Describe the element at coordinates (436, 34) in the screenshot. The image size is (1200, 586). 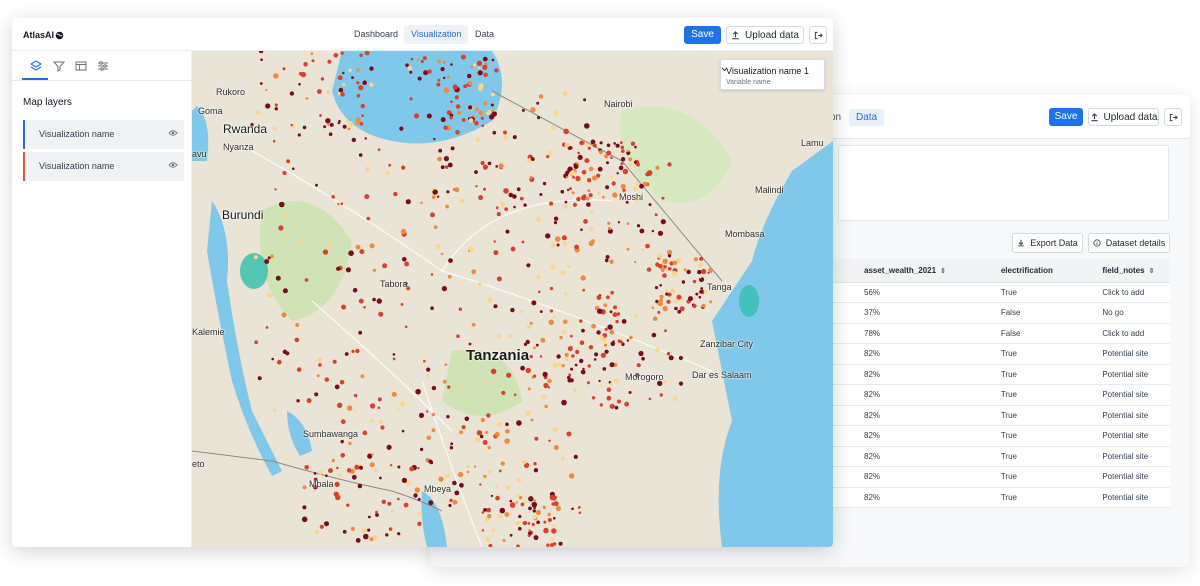
I see `nav-visualization: Visualization` at that location.